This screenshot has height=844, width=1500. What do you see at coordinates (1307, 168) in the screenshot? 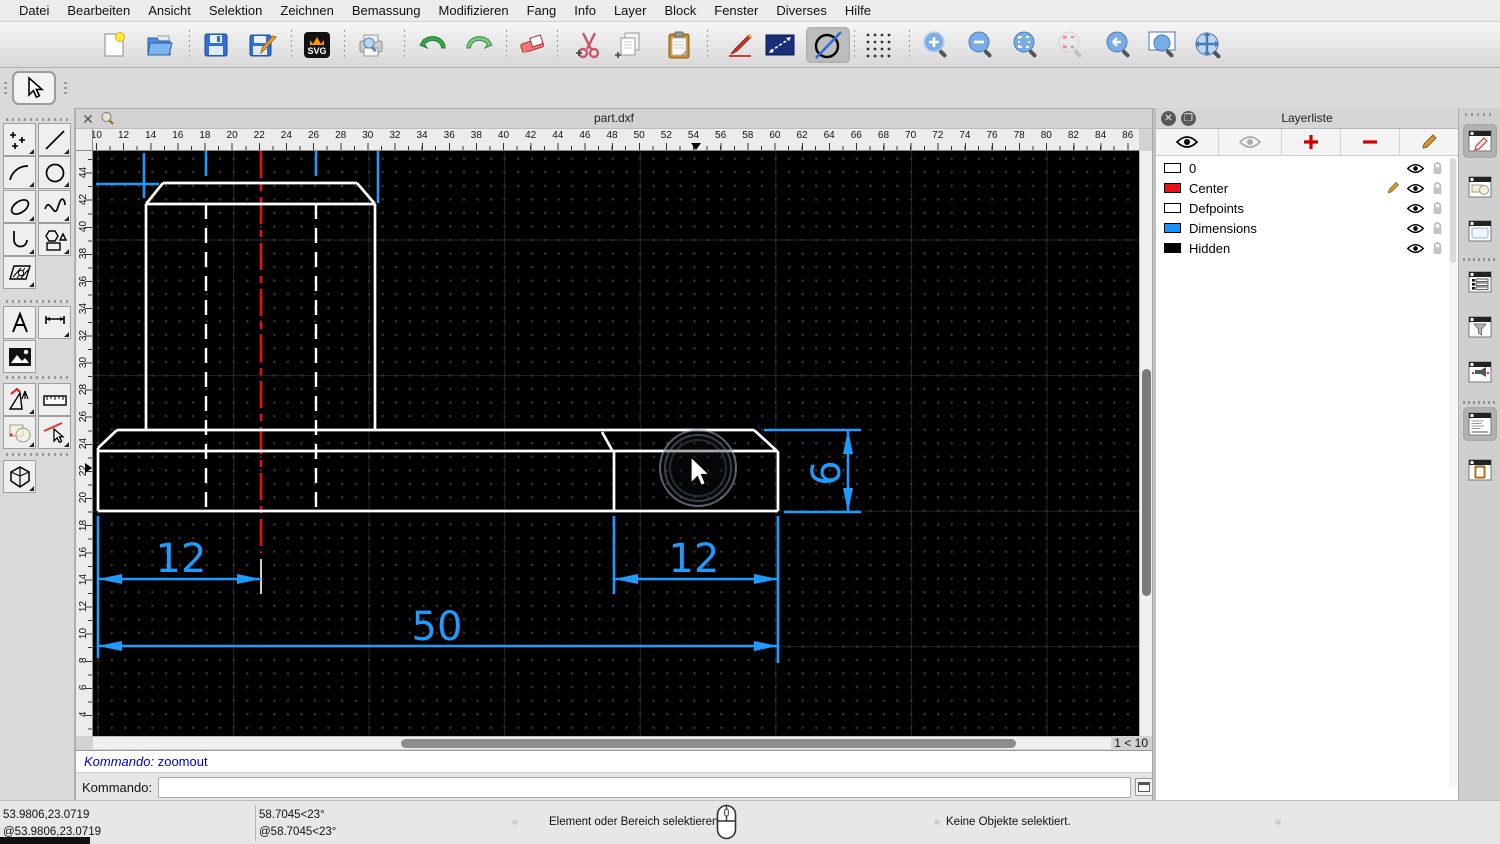
I see `layer-row: 0` at bounding box center [1307, 168].